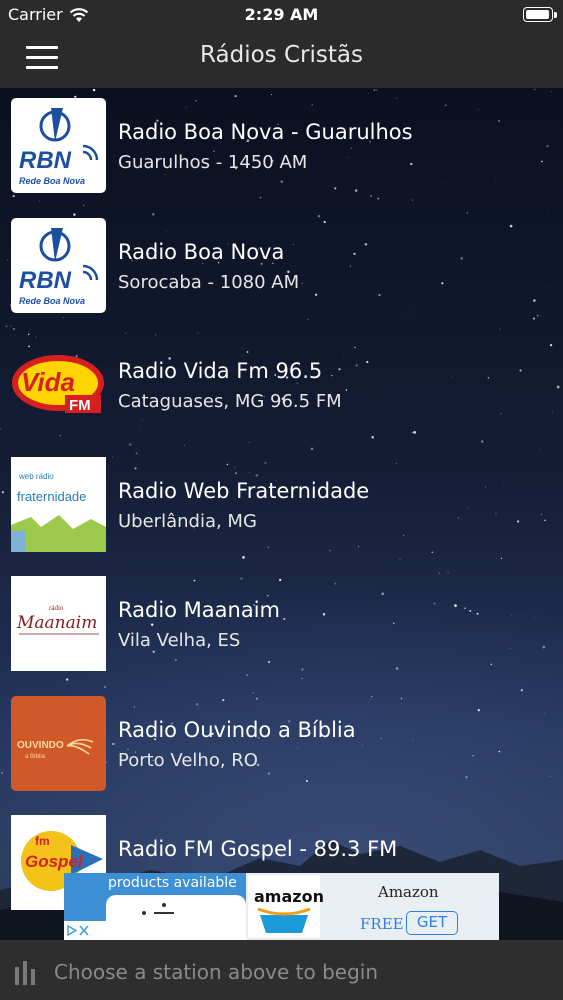 The image size is (563, 1000). Describe the element at coordinates (56, 608) in the screenshot. I see `logo-caption: rádio` at that location.